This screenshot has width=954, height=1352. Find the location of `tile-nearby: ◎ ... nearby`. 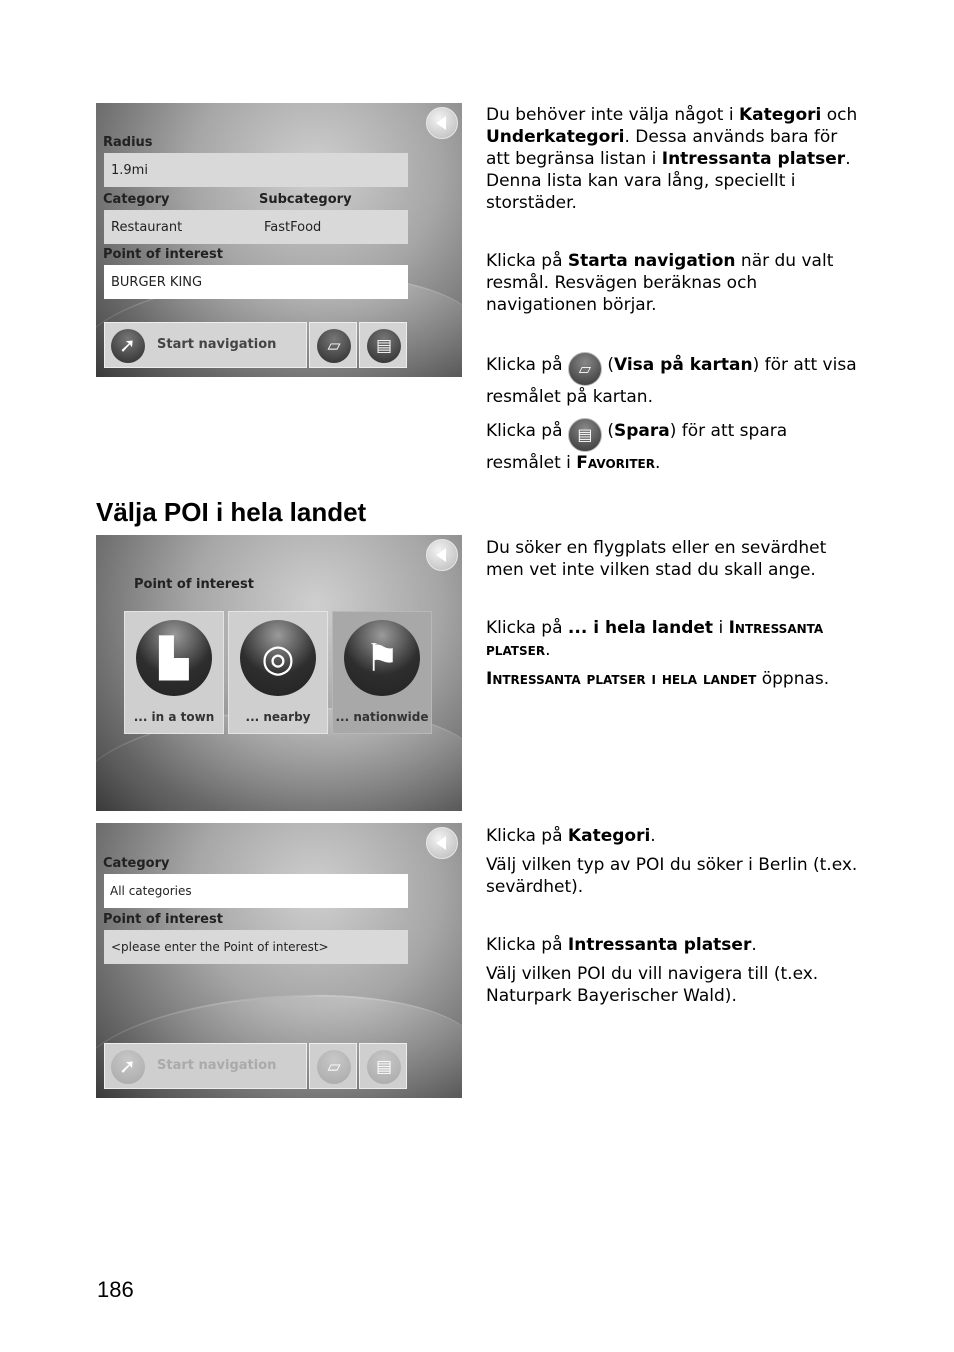

tile-nearby: ◎ ... nearby is located at coordinates (278, 672).